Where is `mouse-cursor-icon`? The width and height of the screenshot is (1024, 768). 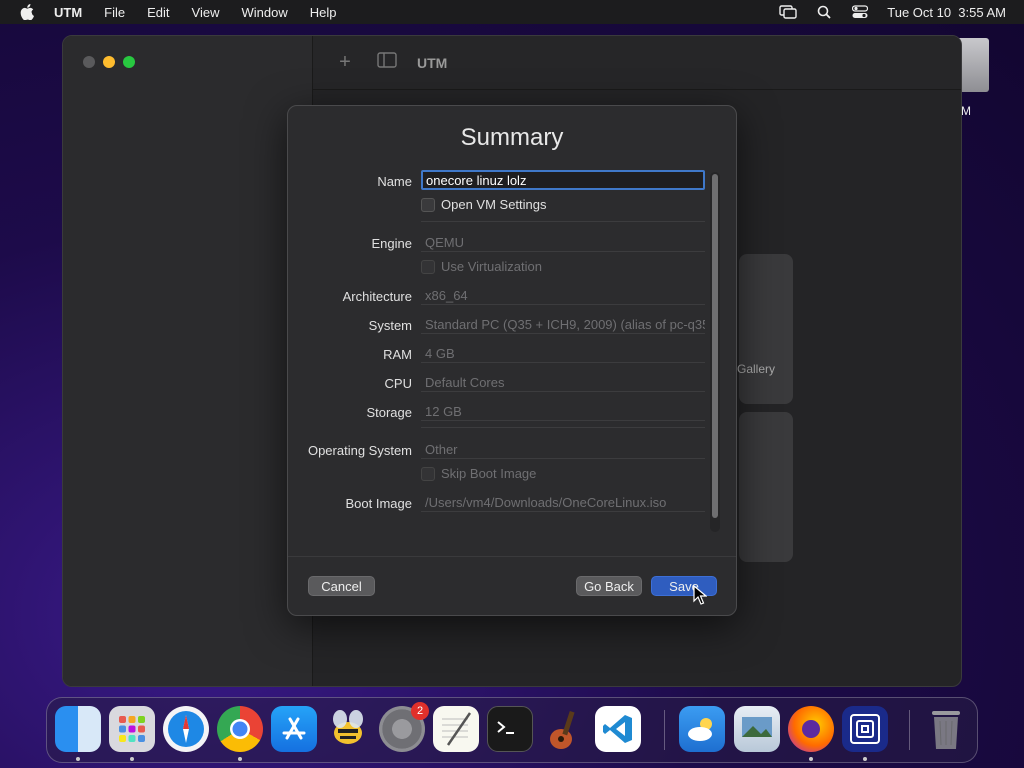
mouse-cursor-icon is located at coordinates (700, 595).